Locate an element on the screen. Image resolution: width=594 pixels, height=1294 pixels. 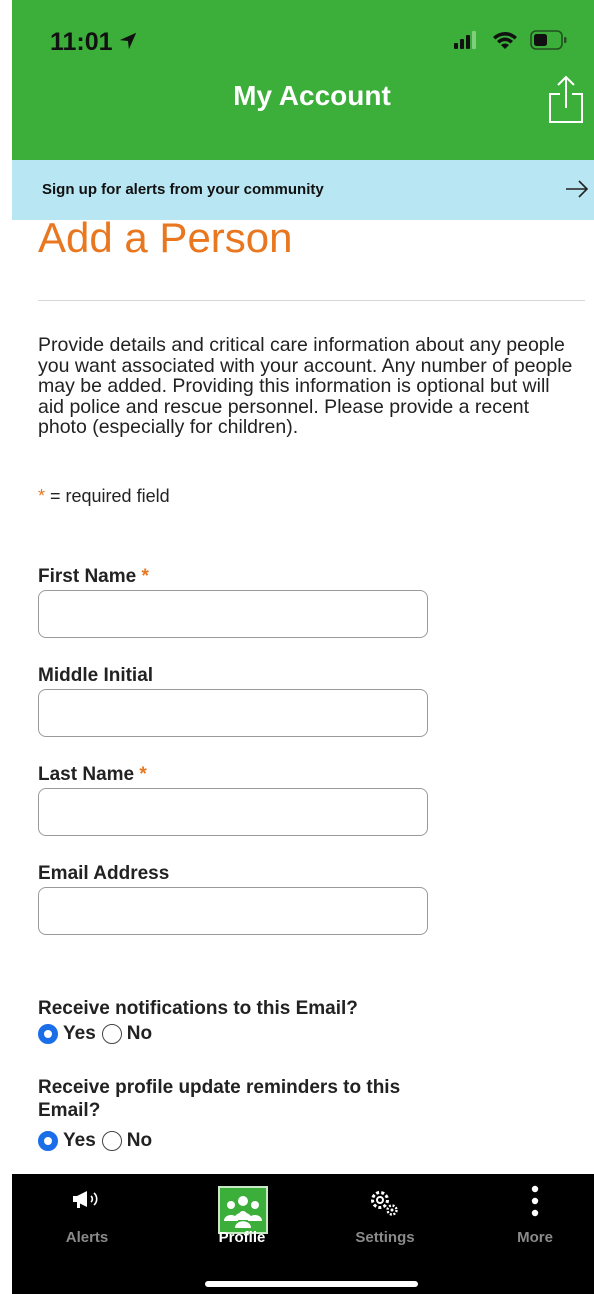
status-icons is located at coordinates (511, 40).